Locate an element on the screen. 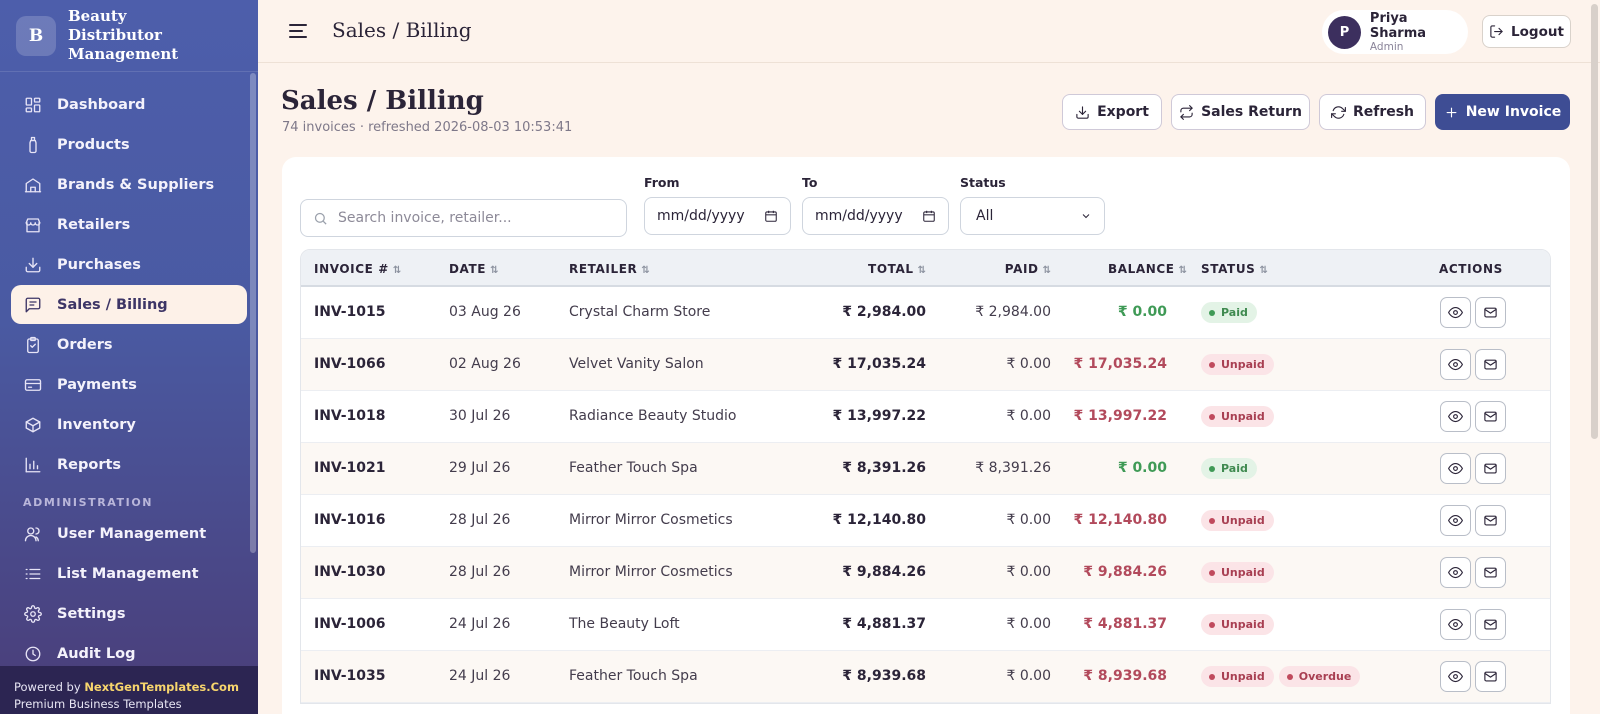 This screenshot has width=1600, height=714. from-label: From is located at coordinates (662, 182).